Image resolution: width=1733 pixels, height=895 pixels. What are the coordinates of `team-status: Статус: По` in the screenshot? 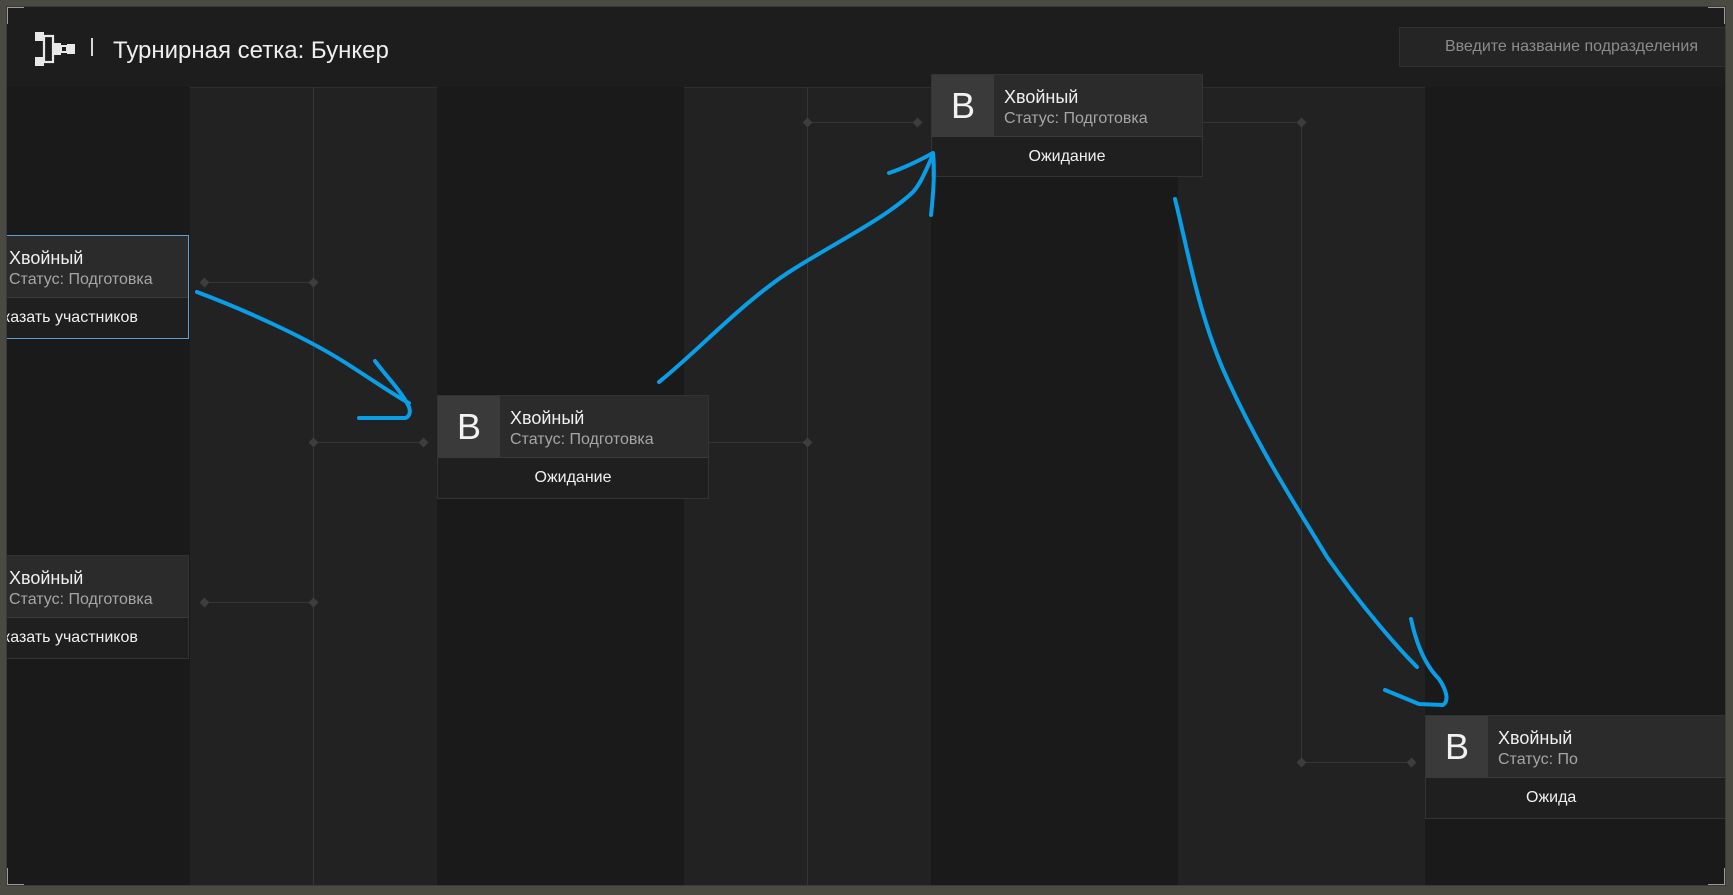 It's located at (1538, 759).